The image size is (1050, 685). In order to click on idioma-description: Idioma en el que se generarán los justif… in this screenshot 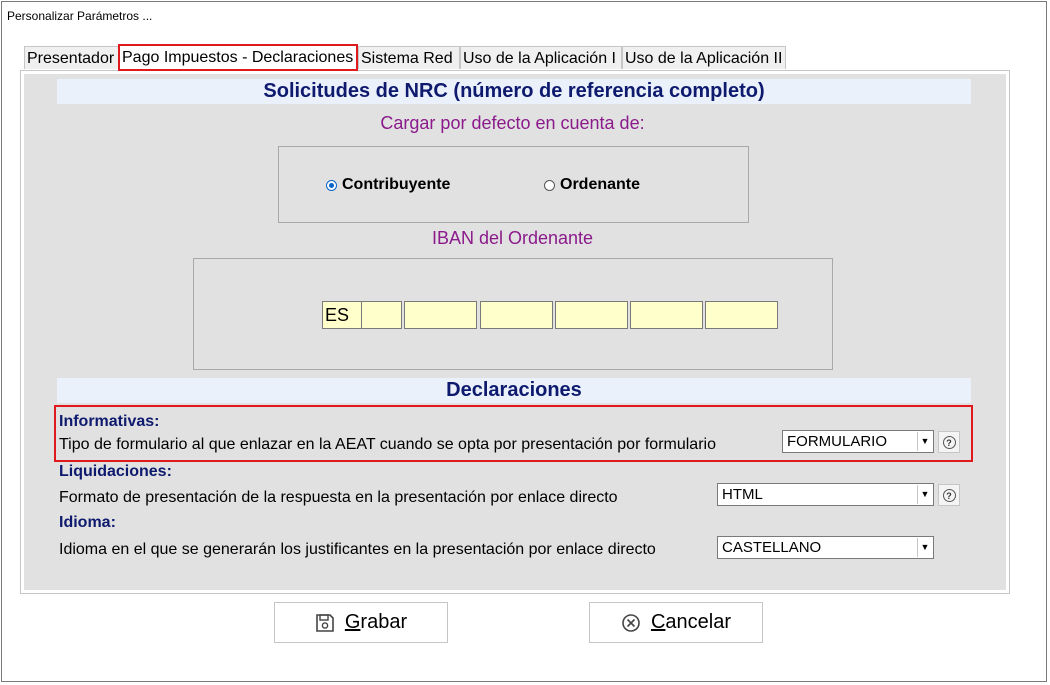, I will do `click(357, 549)`.